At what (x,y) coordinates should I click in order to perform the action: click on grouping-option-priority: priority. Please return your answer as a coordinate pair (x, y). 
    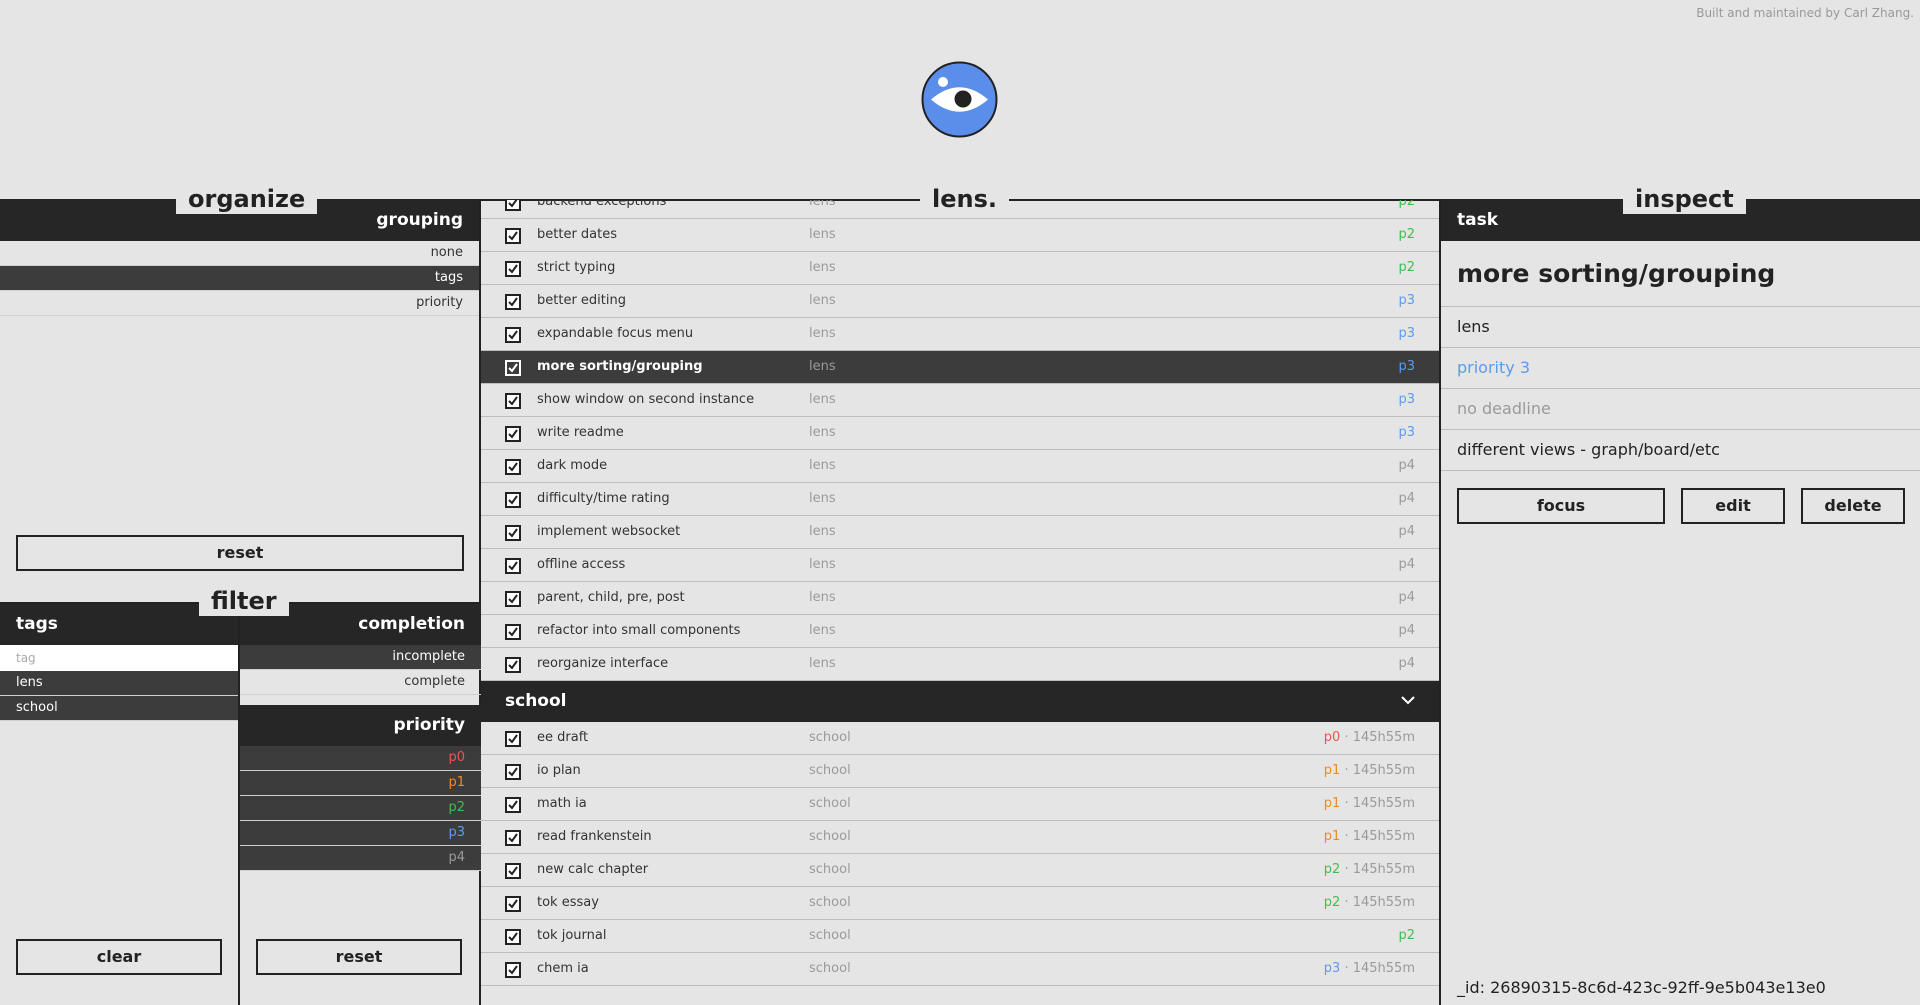
    Looking at the image, I should click on (239, 303).